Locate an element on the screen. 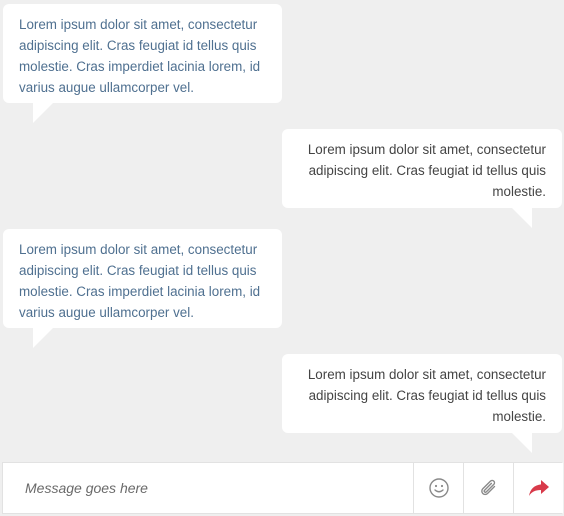  message-input is located at coordinates (208, 488).